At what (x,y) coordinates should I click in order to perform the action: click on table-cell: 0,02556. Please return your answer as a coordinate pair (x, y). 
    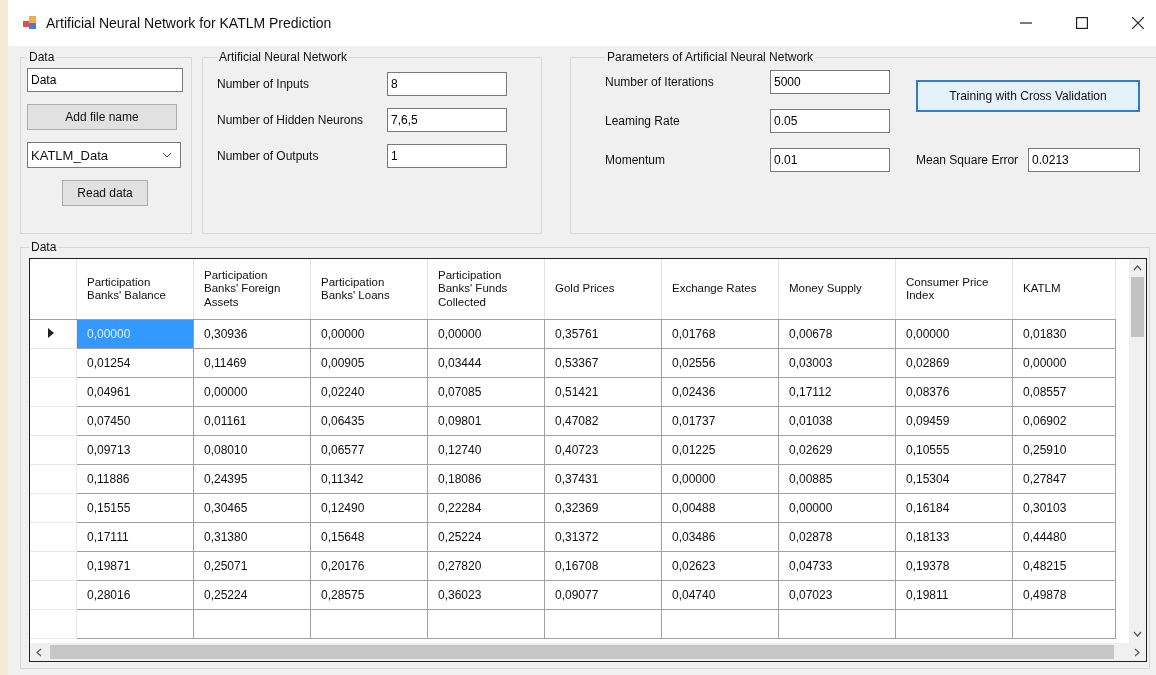
    Looking at the image, I should click on (720, 363).